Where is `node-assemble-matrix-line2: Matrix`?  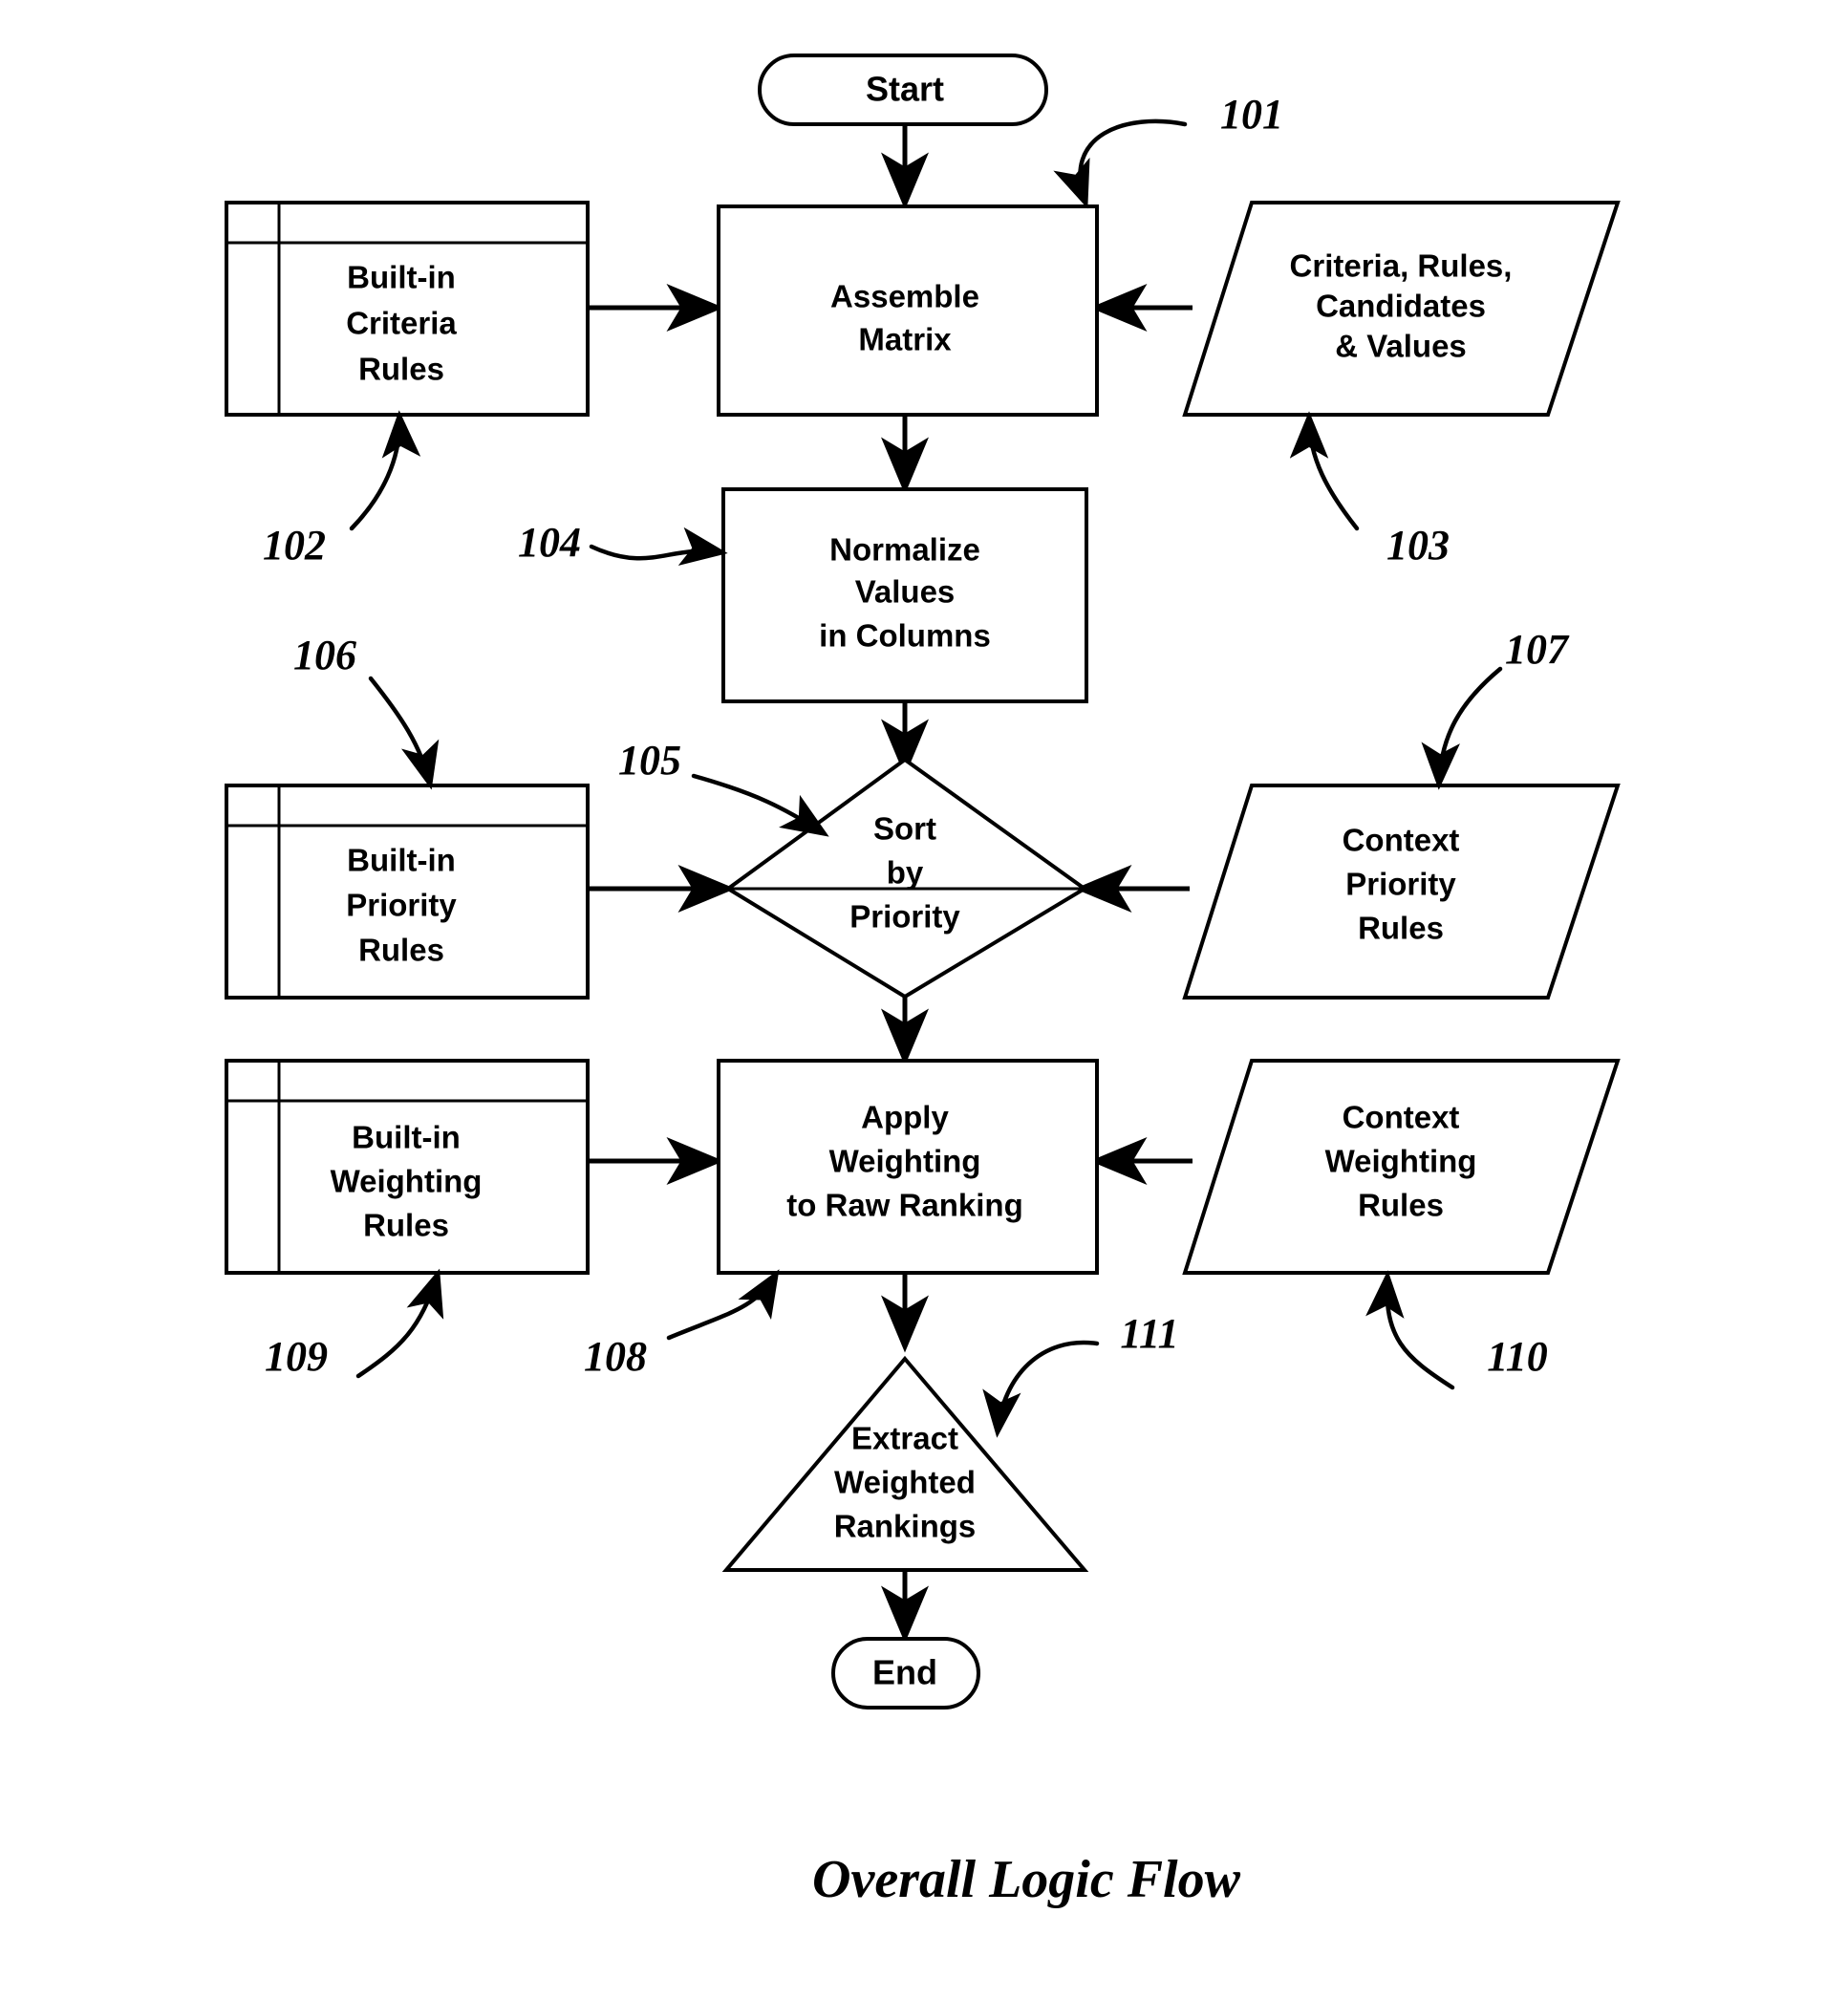 node-assemble-matrix-line2: Matrix is located at coordinates (905, 339).